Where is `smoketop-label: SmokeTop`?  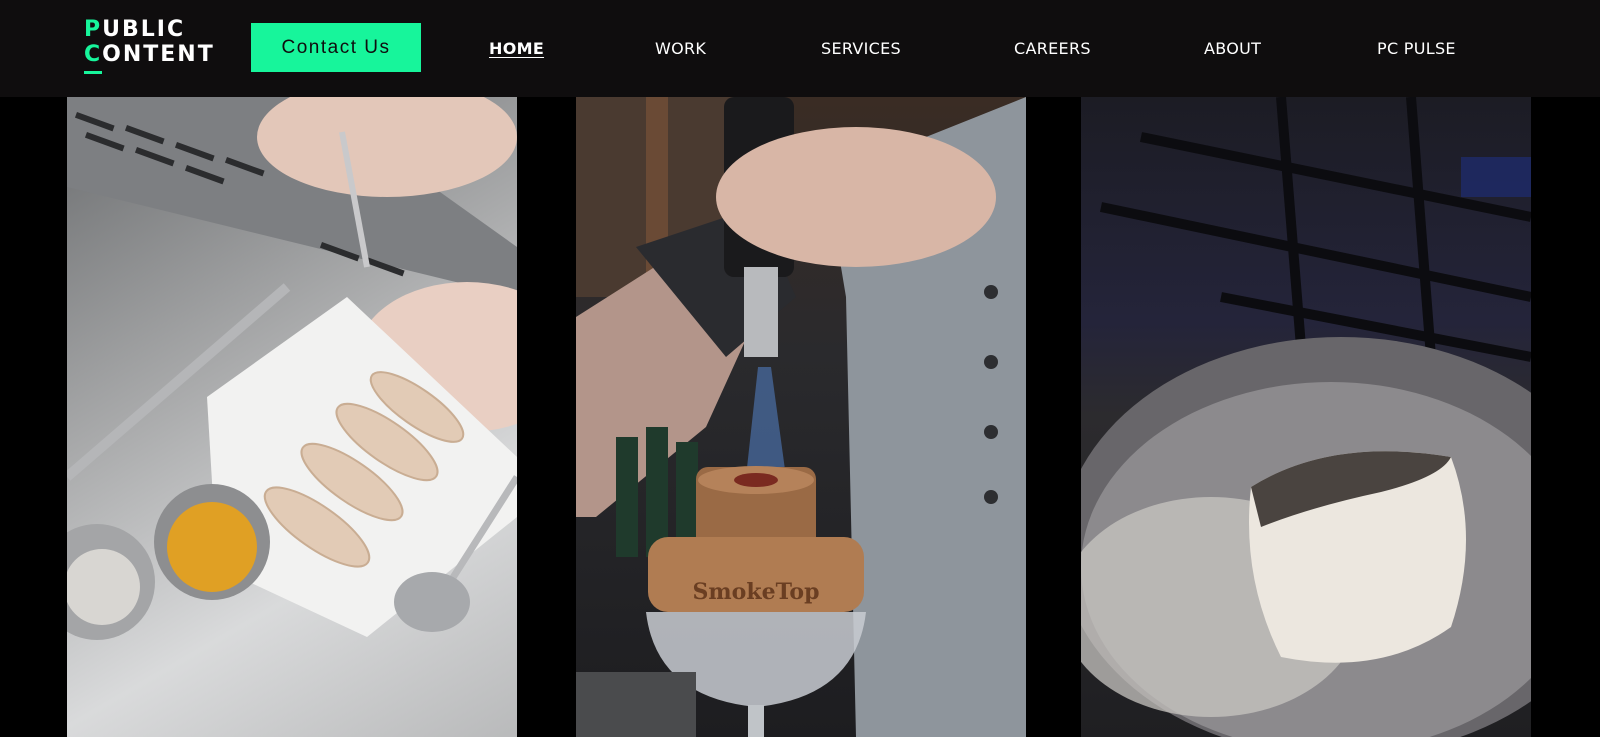
smoketop-label: SmokeTop is located at coordinates (756, 592).